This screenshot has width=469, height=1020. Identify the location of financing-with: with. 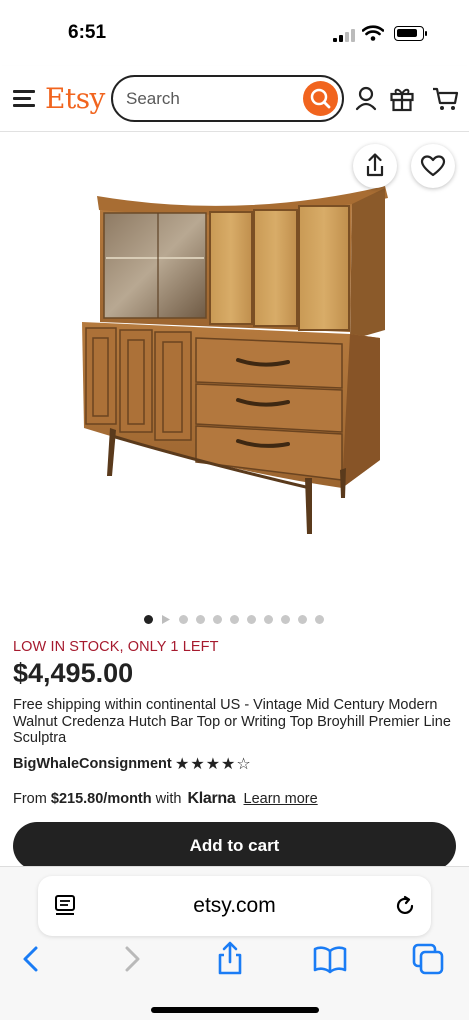
(168, 799).